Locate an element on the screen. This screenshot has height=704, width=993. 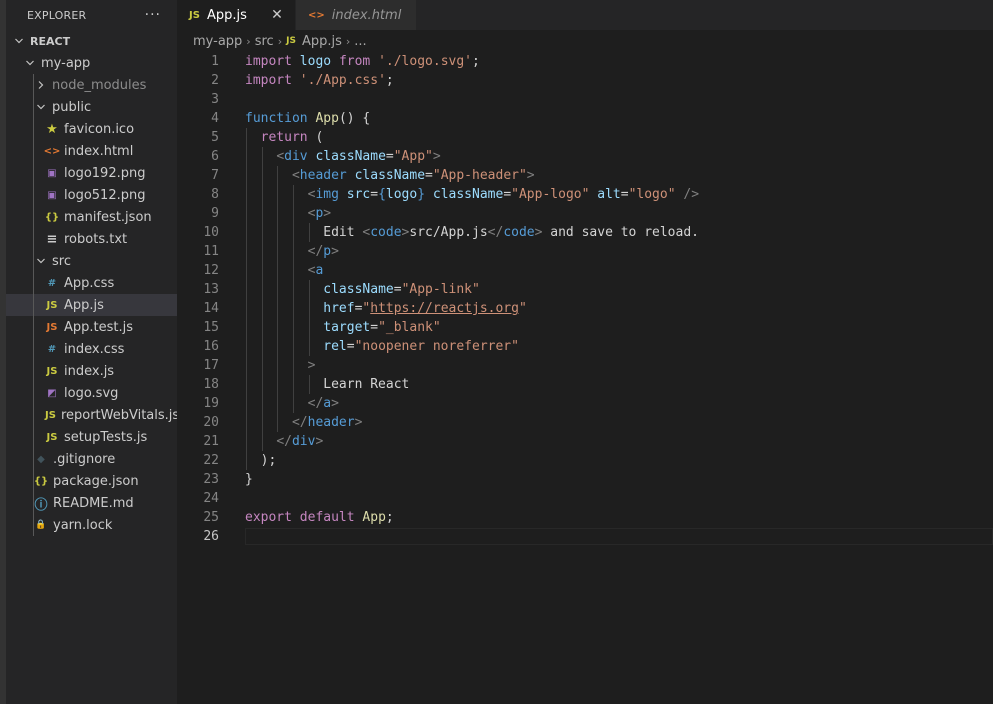
tree-item-robots-txt: ≡ robots.txt is located at coordinates (91, 239).